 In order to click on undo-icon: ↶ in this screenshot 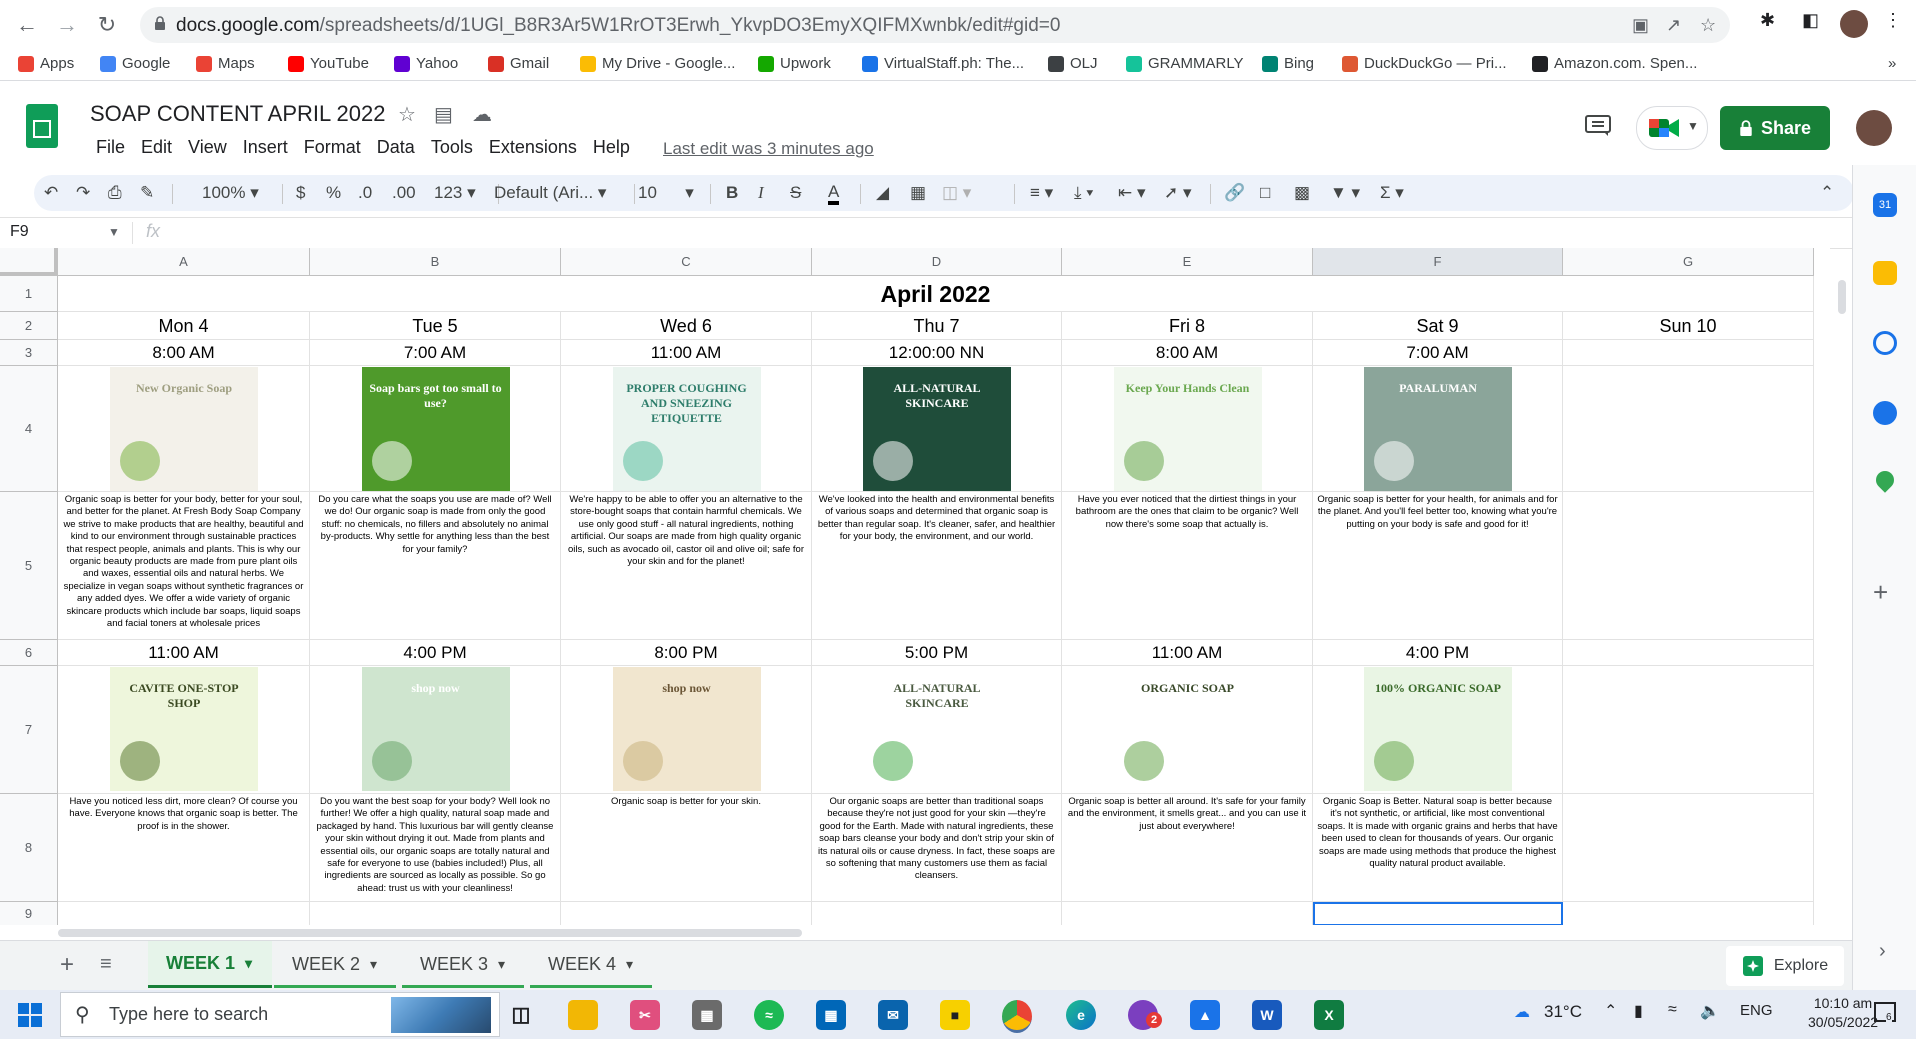, I will do `click(51, 193)`.